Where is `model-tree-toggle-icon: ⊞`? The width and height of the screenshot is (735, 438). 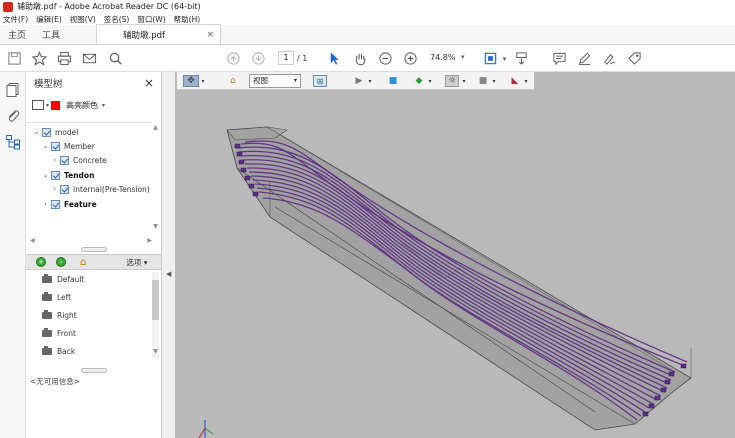
model-tree-toggle-icon: ⊞ is located at coordinates (320, 81).